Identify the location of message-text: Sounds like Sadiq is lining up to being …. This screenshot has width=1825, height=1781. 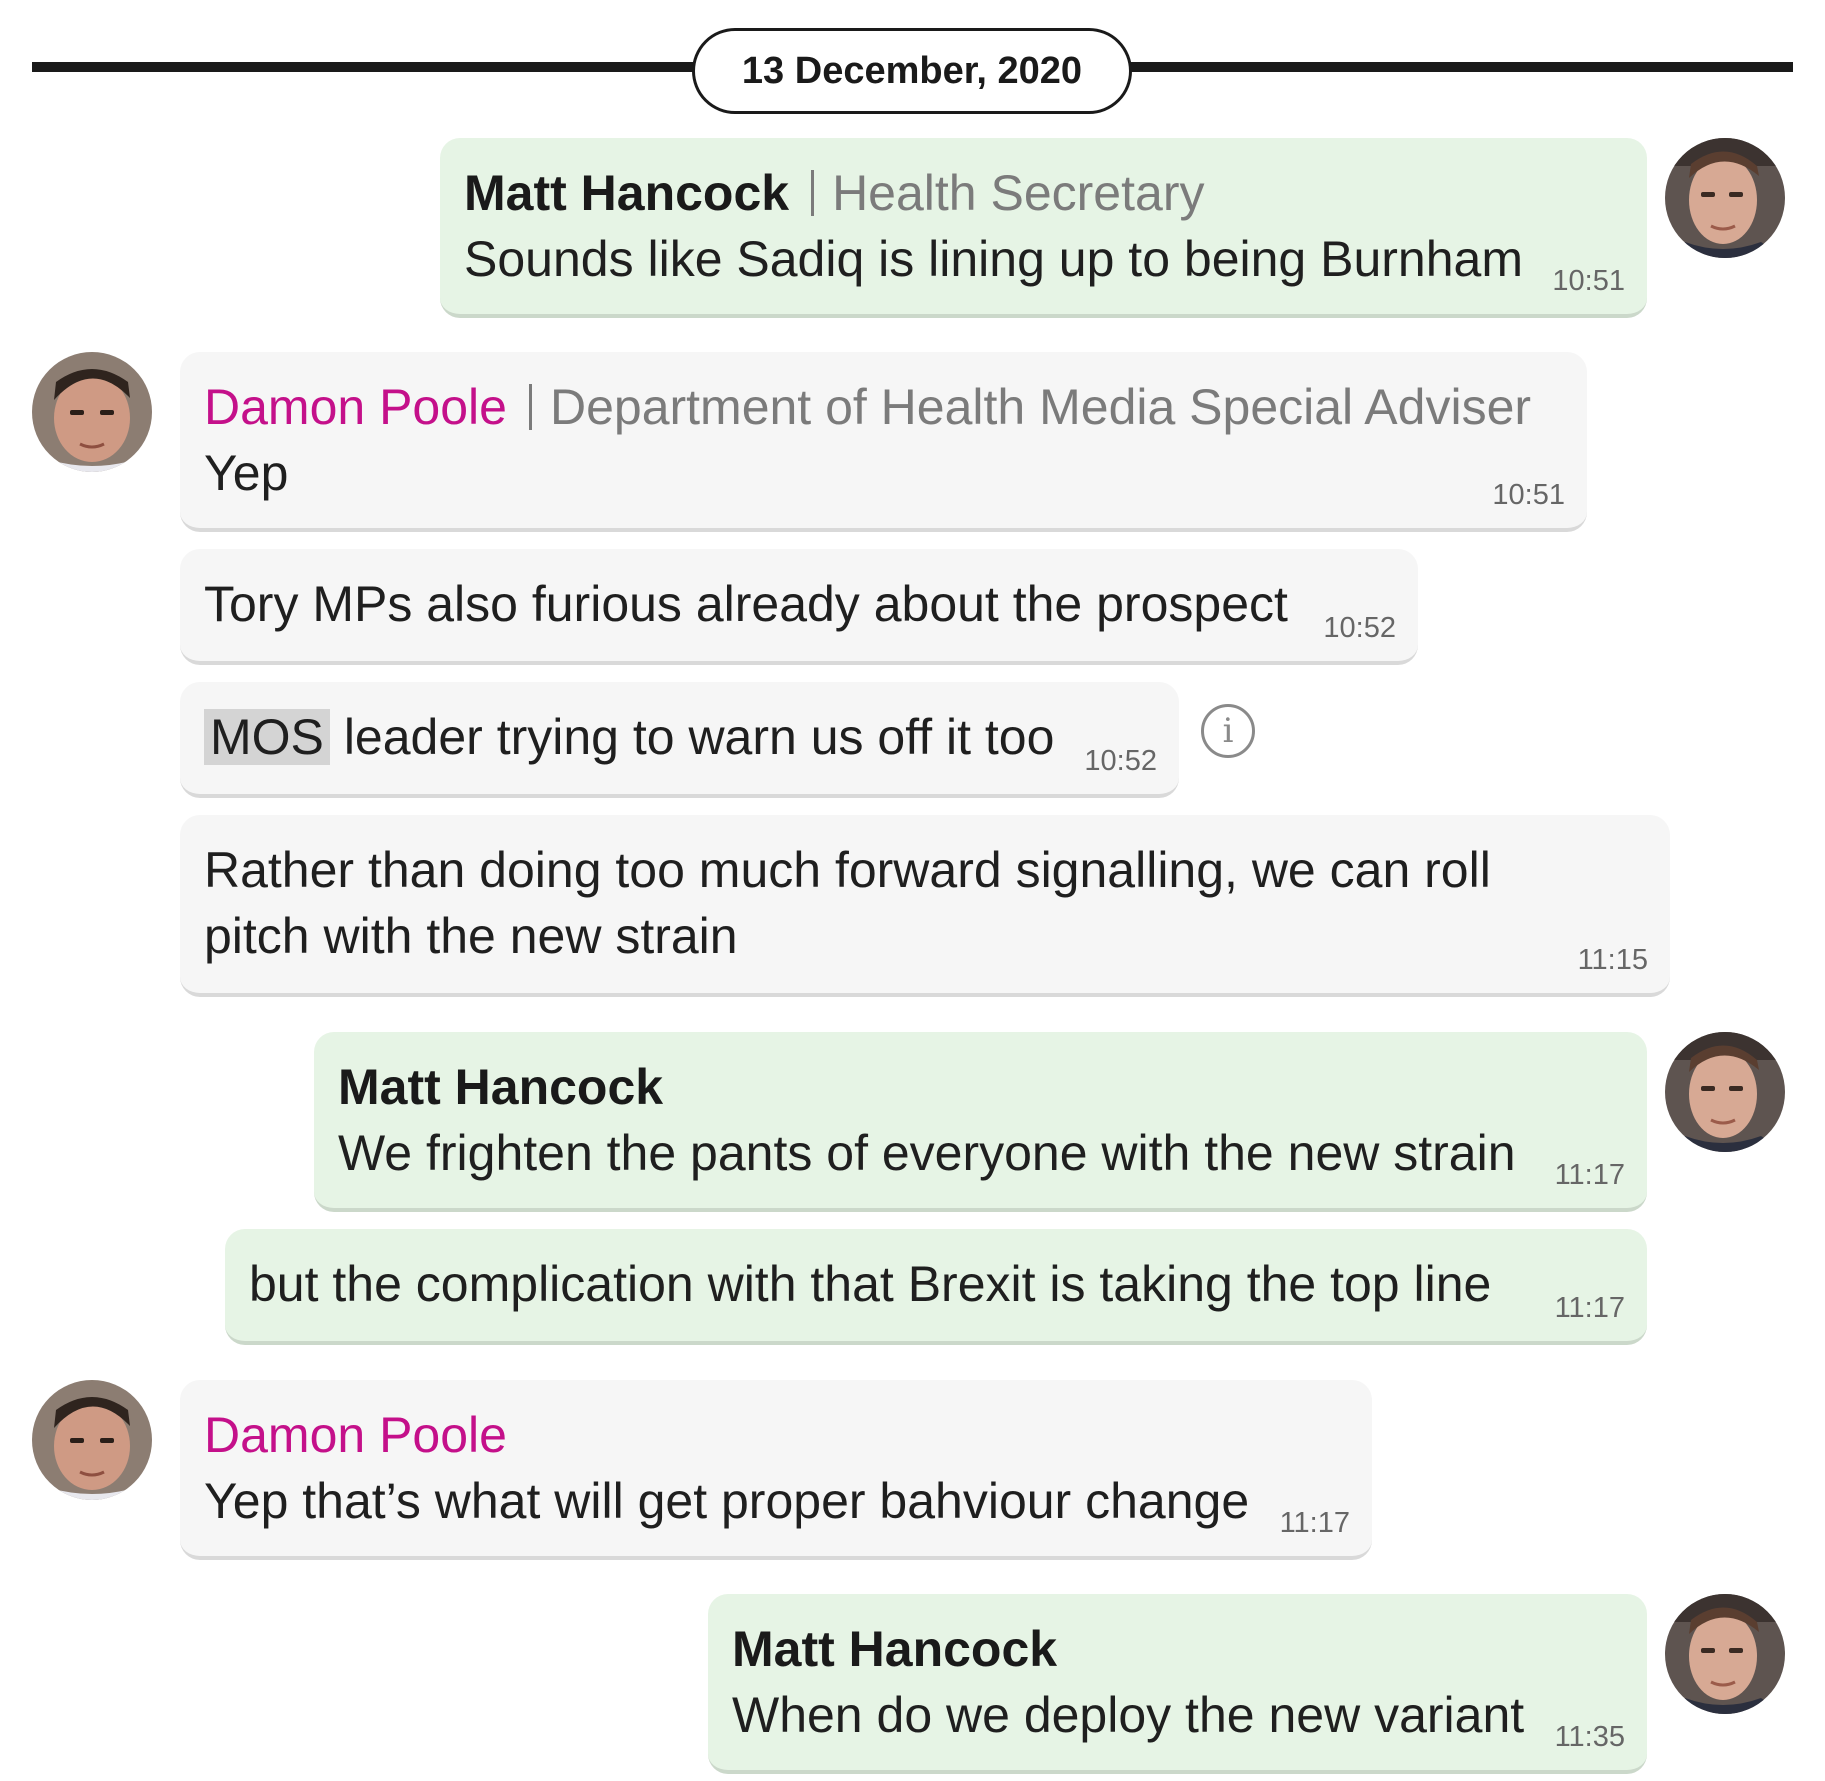
(994, 259).